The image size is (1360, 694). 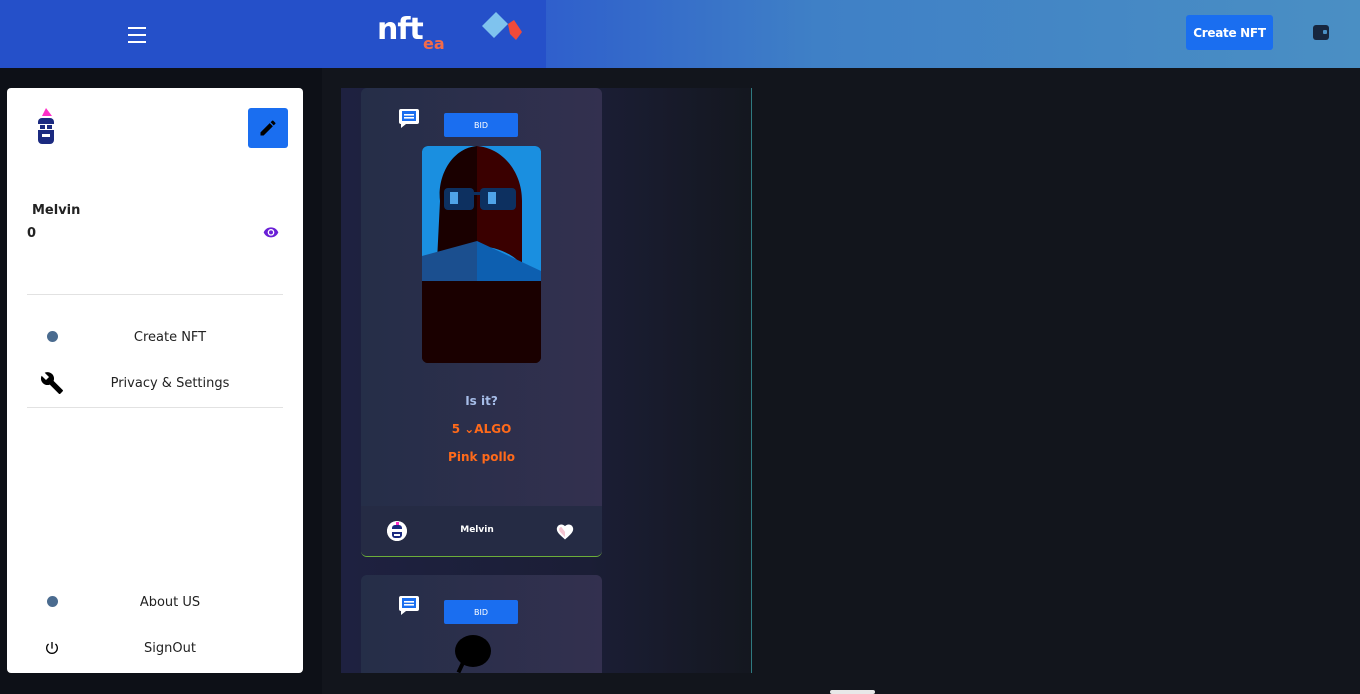 What do you see at coordinates (271, 232) in the screenshot?
I see `eye-icon` at bounding box center [271, 232].